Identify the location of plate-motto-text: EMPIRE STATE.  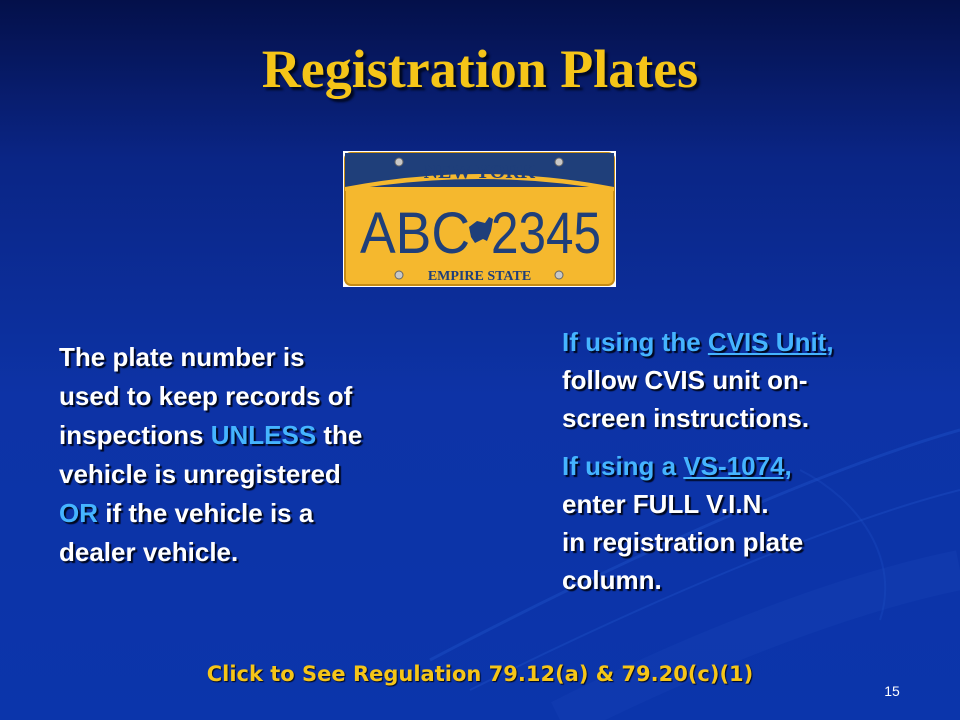
(479, 276).